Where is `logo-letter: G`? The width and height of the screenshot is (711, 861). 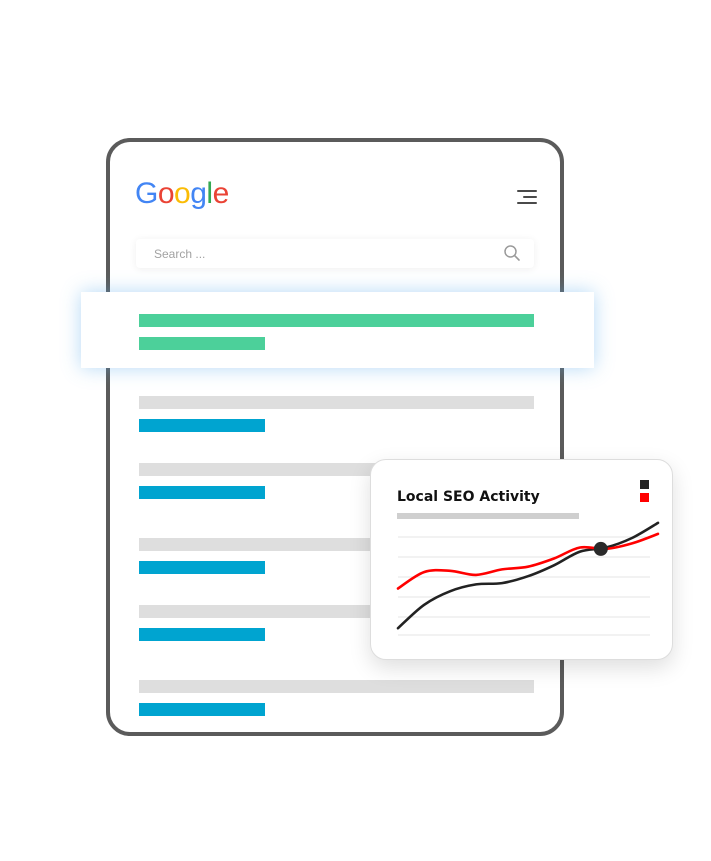 logo-letter: G is located at coordinates (146, 193).